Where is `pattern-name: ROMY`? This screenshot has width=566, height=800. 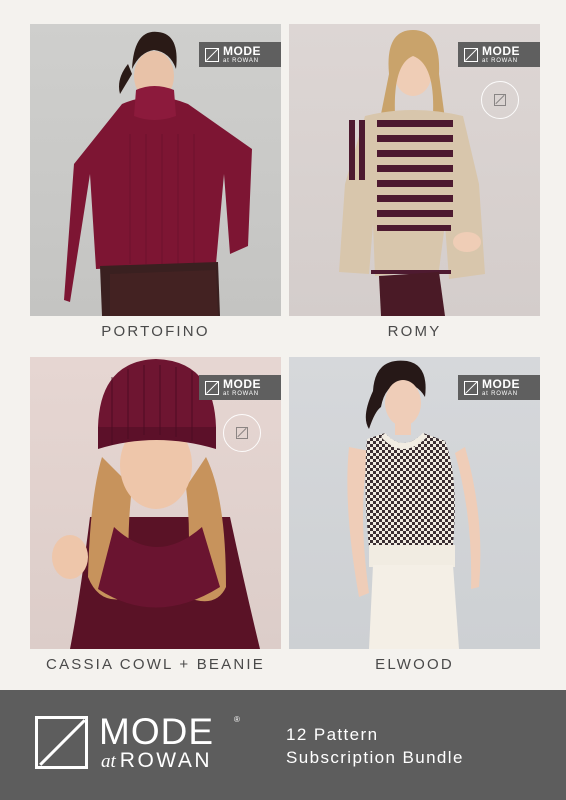
pattern-name: ROMY is located at coordinates (414, 331).